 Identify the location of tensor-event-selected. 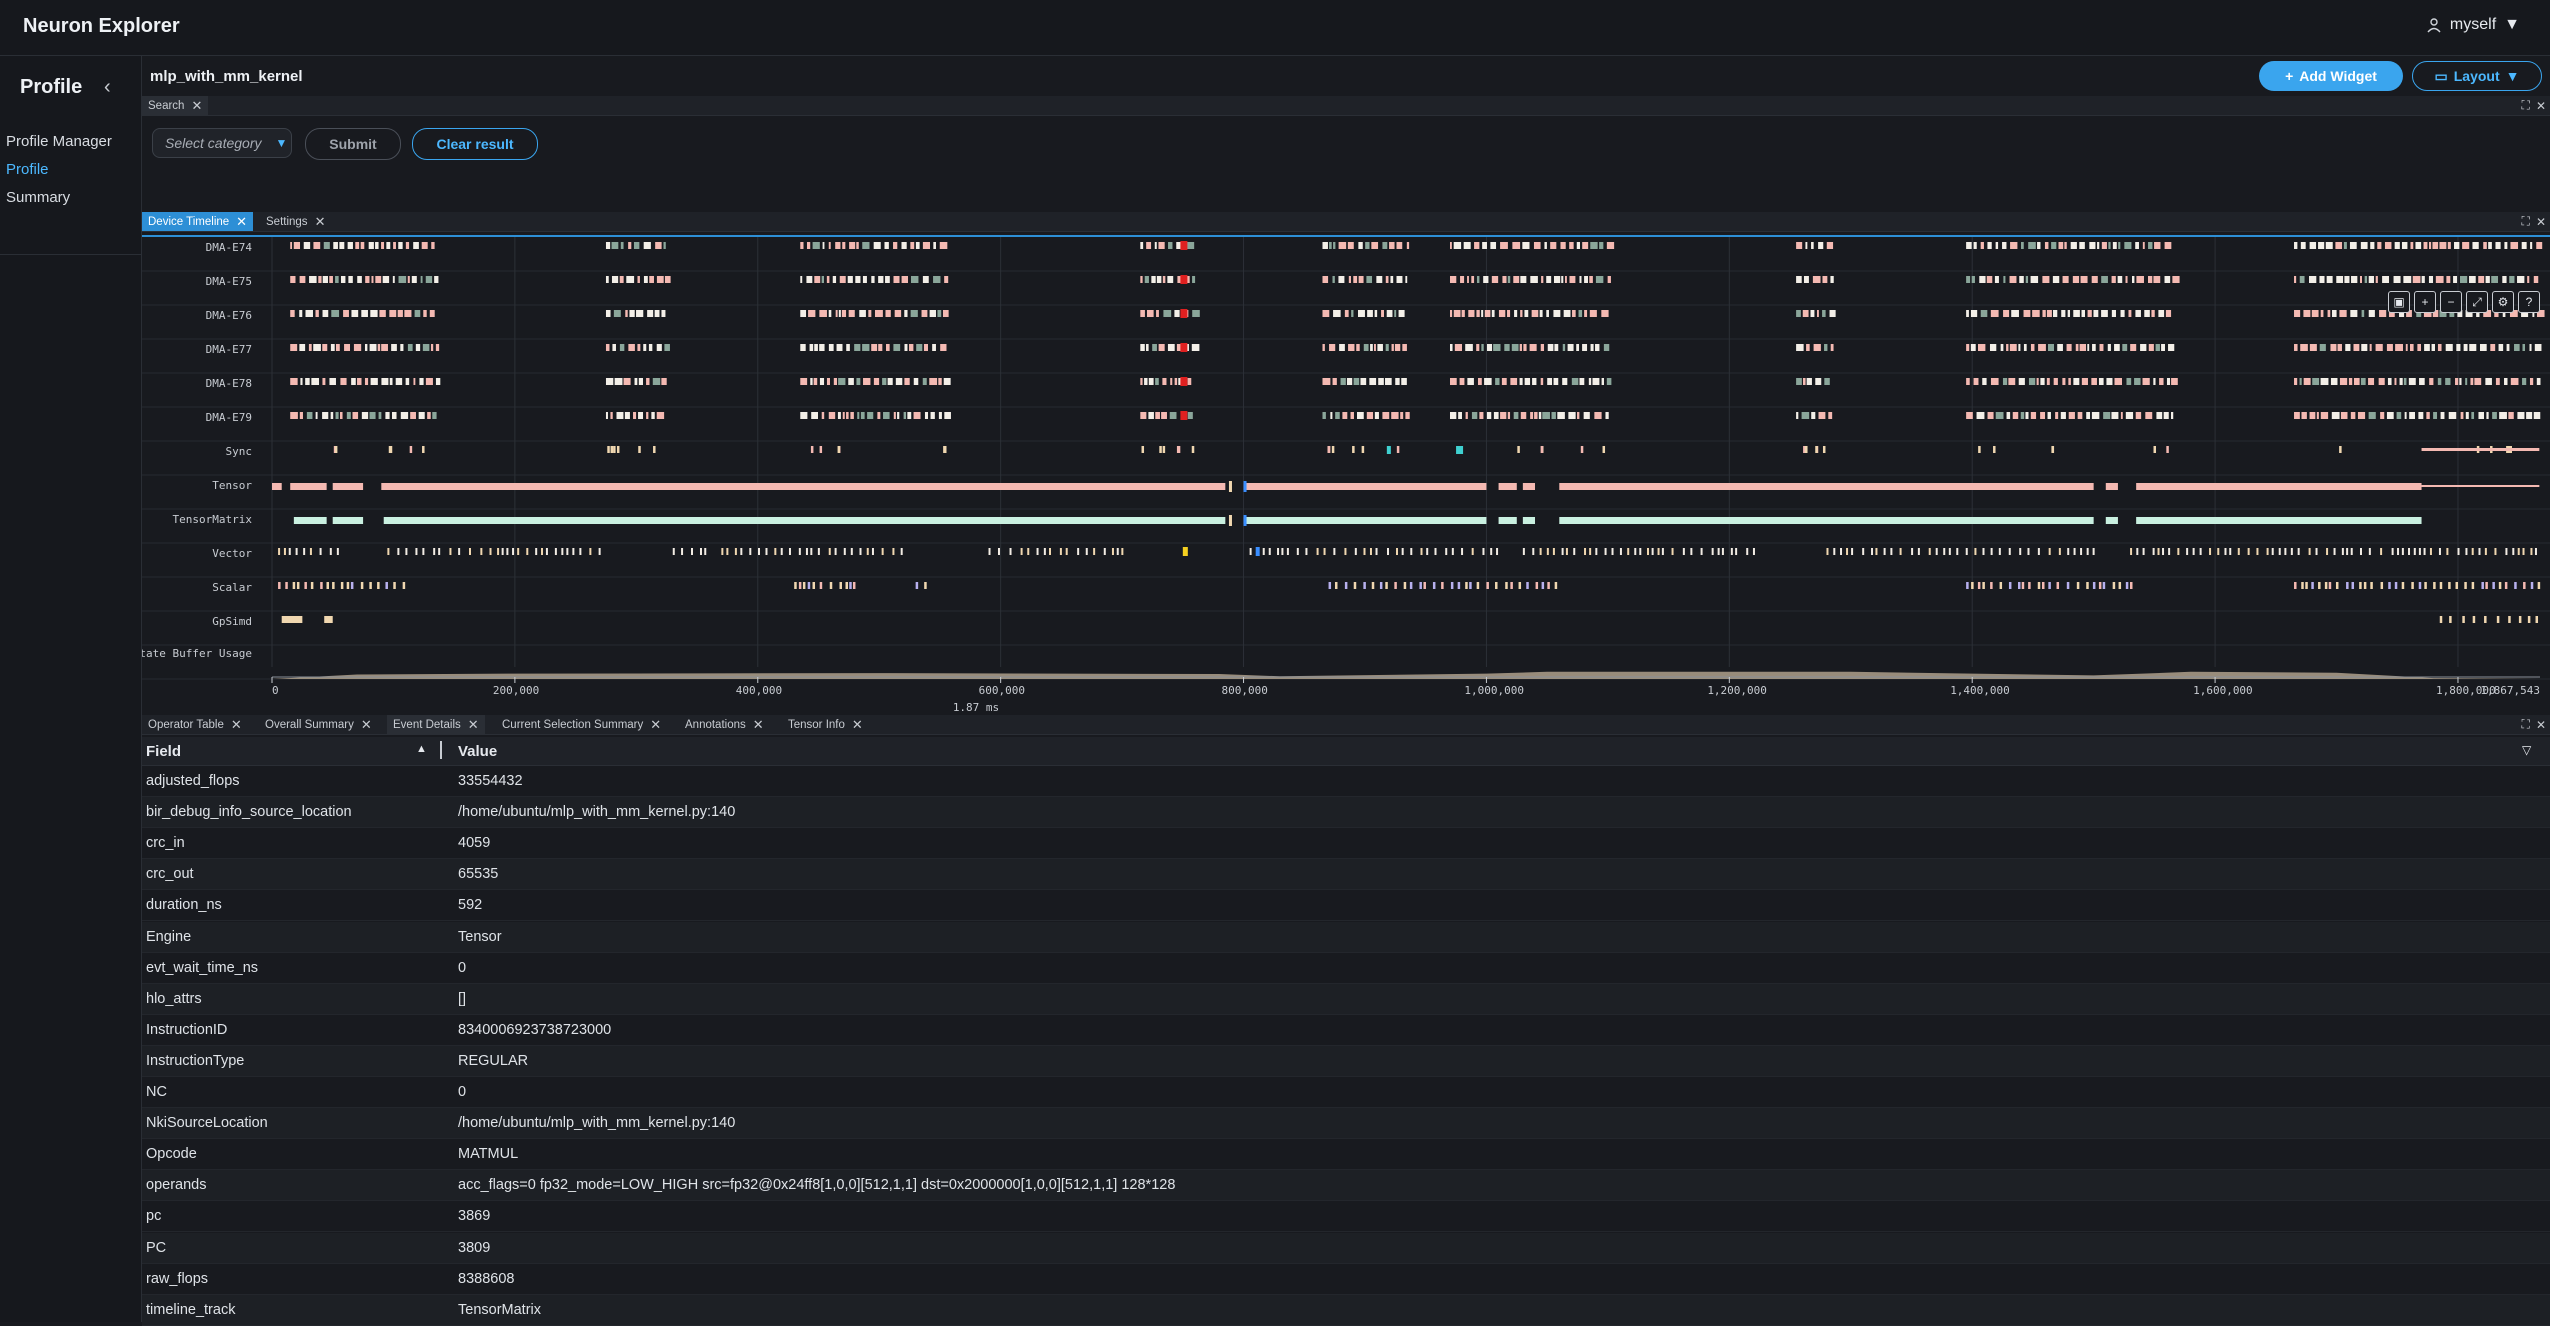
(1245, 486).